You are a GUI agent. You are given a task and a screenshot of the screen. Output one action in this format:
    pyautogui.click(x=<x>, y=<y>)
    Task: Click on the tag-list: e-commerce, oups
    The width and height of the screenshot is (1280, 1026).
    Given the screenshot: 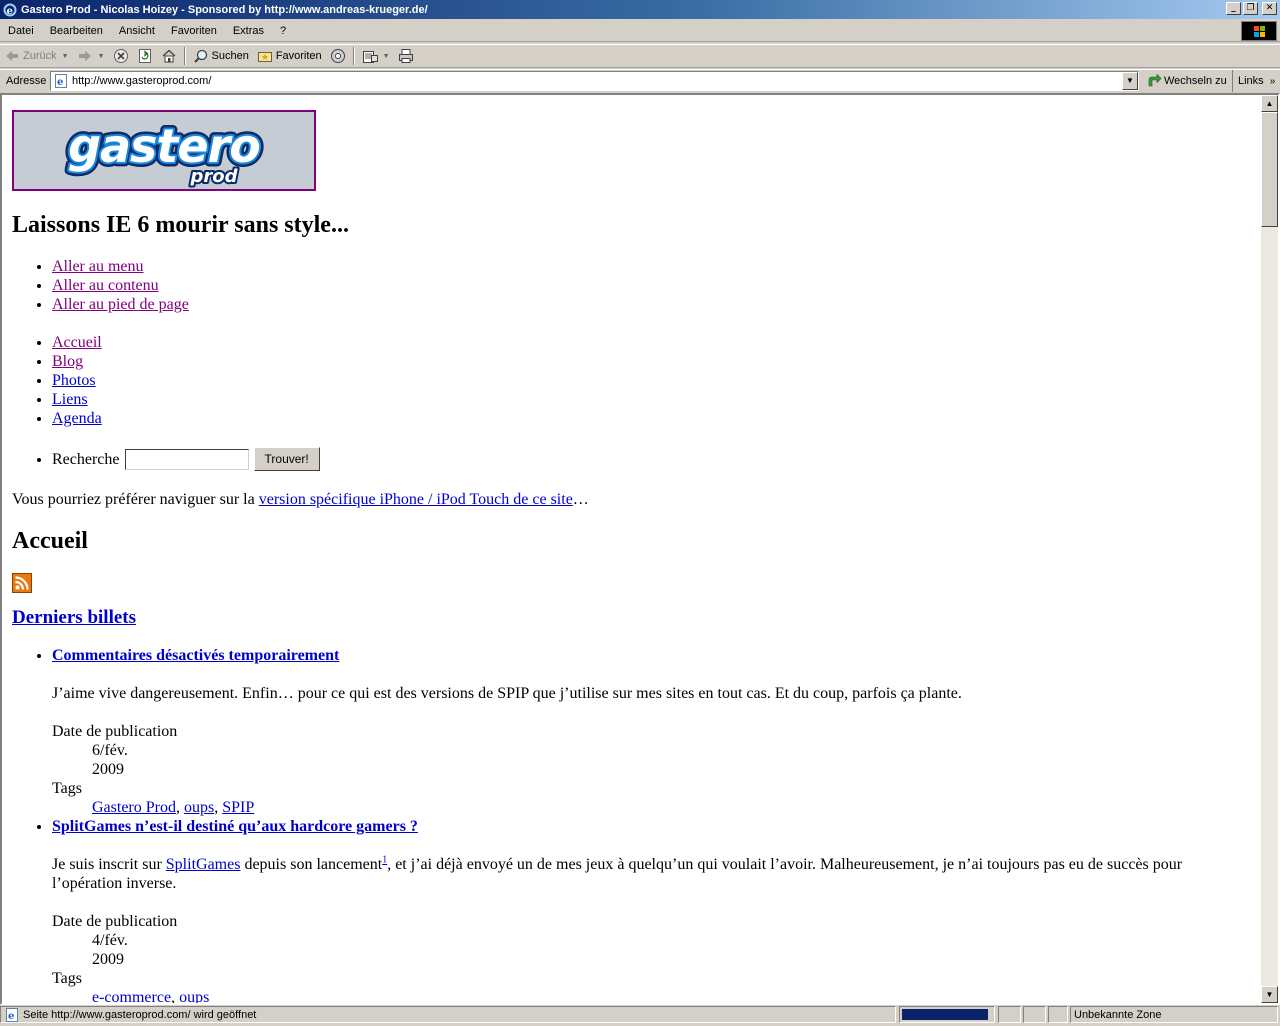 What is the action you would take?
    pyautogui.click(x=151, y=997)
    